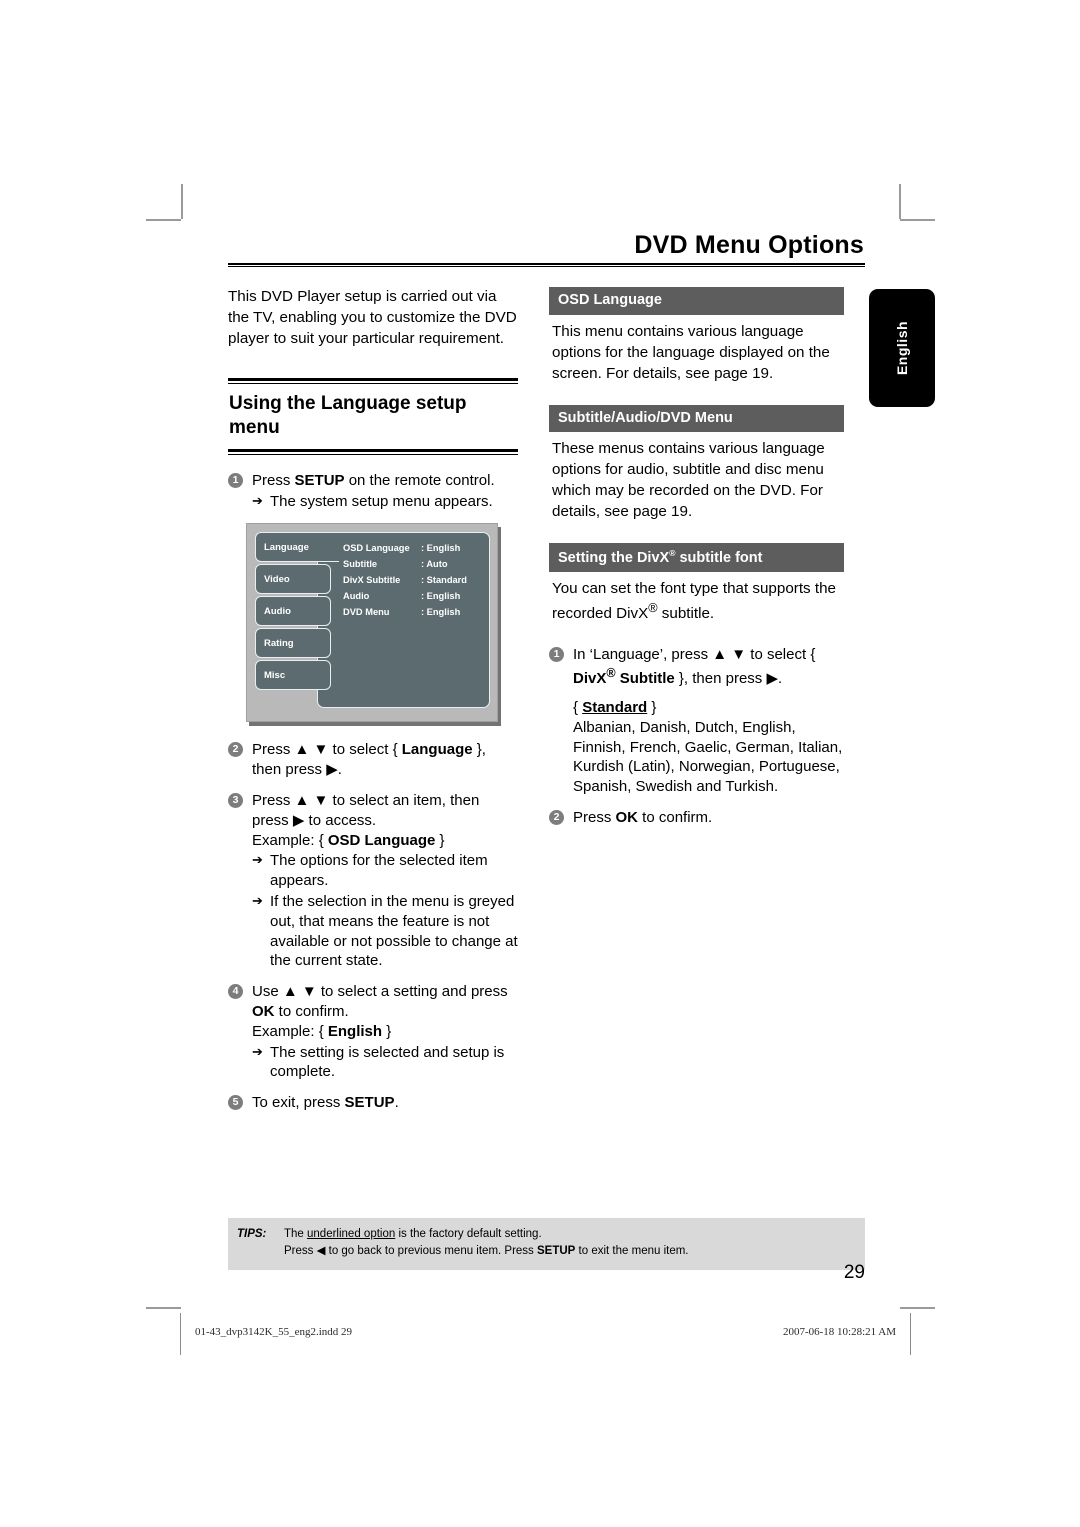 This screenshot has height=1527, width=1080. Describe the element at coordinates (274, 1332) in the screenshot. I see `imprint-file-name: 01-43_dvp3142K_55_eng2.indd 29` at that location.